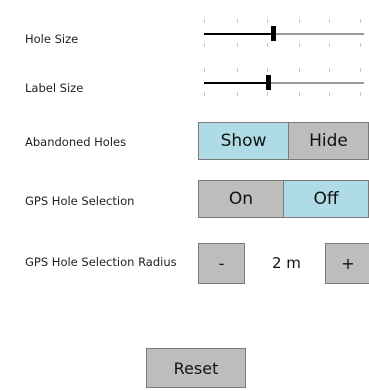 The width and height of the screenshot is (369, 391). Describe the element at coordinates (54, 88) in the screenshot. I see `label-size-label: Label Size` at that location.